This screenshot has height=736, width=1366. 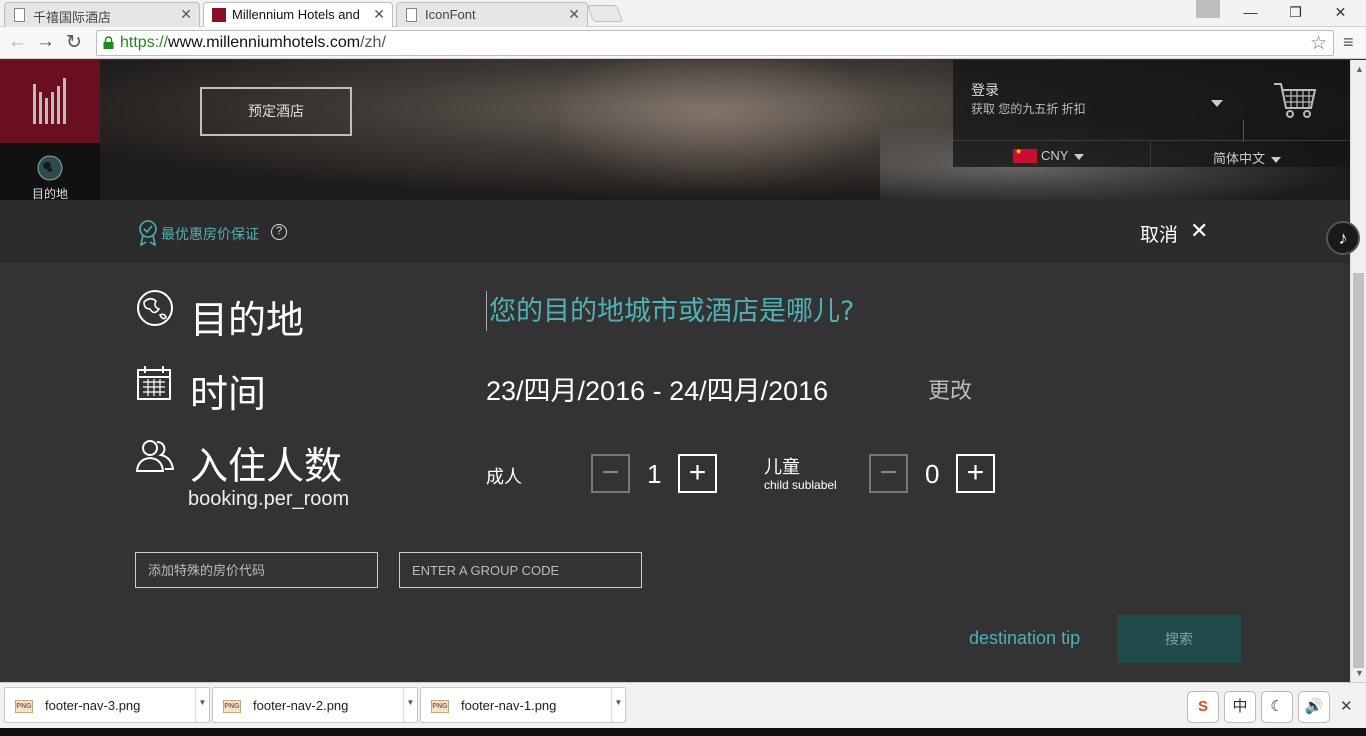 I want to click on download-filename: footer-nav-1.png, so click(x=509, y=705).